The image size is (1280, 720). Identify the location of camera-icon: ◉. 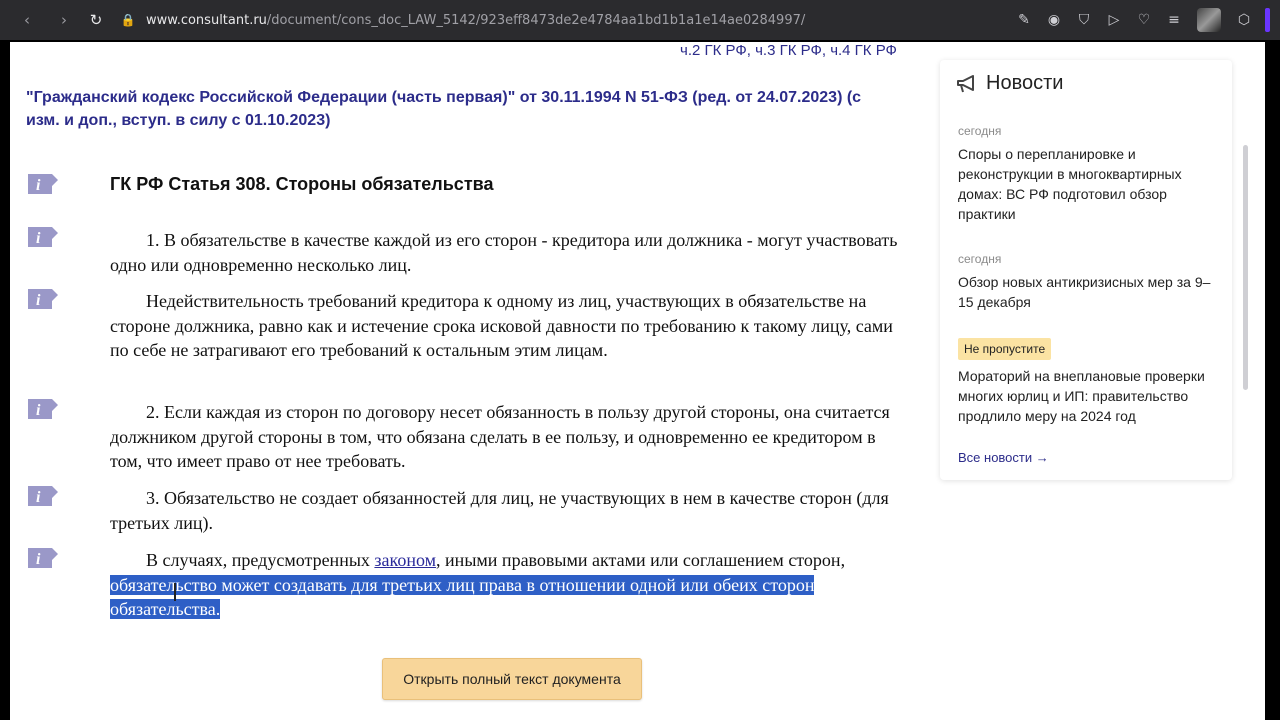
(1054, 20).